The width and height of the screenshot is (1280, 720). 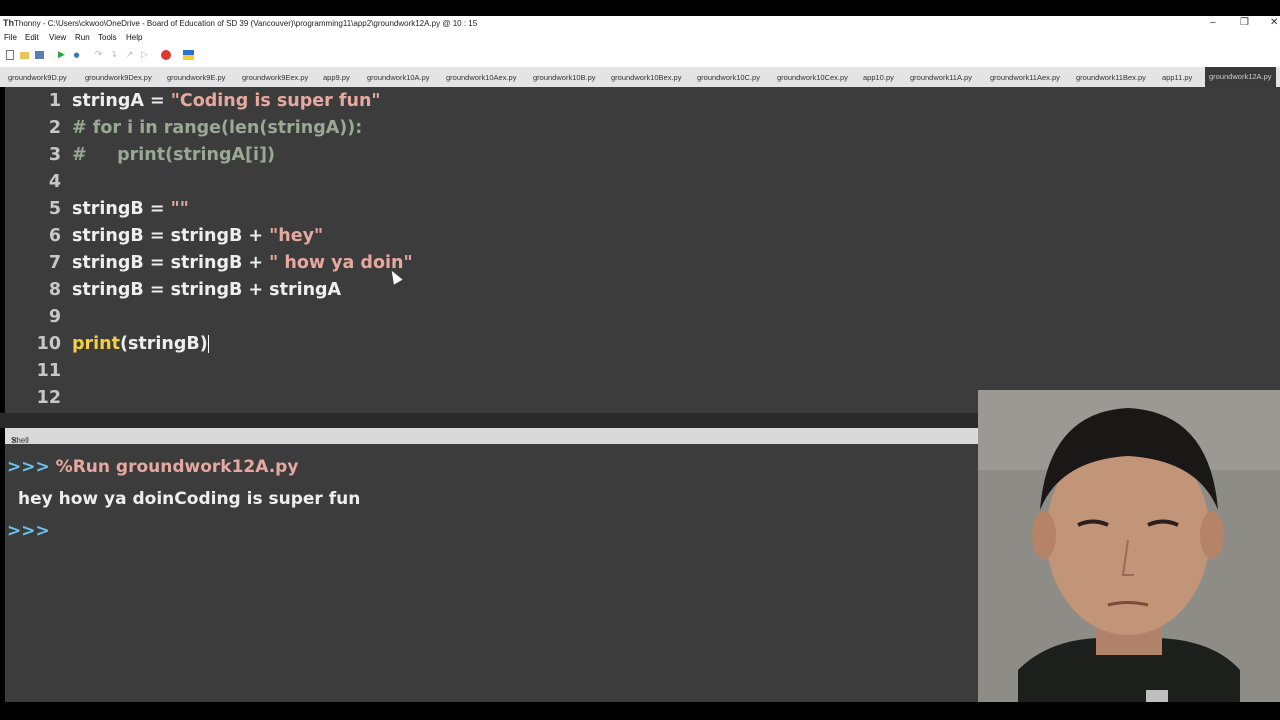 What do you see at coordinates (54, 263) in the screenshot?
I see `line-number: 7` at bounding box center [54, 263].